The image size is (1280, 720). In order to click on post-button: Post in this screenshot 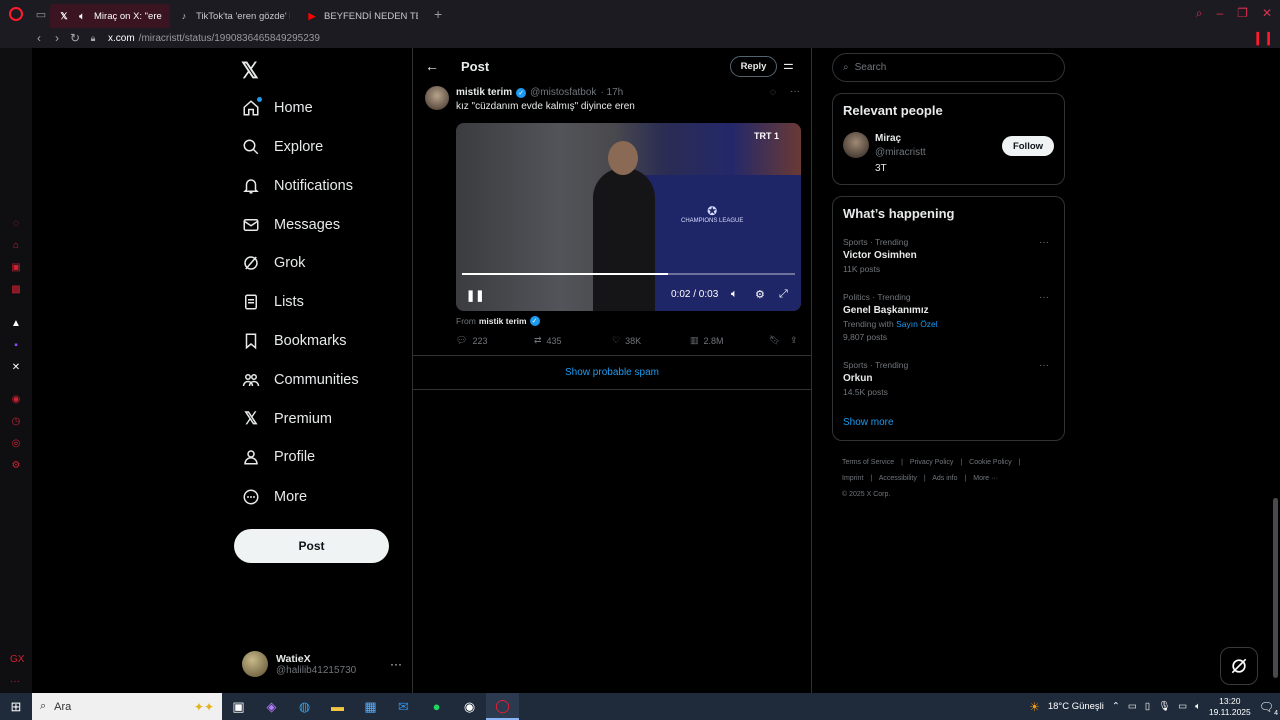, I will do `click(311, 546)`.